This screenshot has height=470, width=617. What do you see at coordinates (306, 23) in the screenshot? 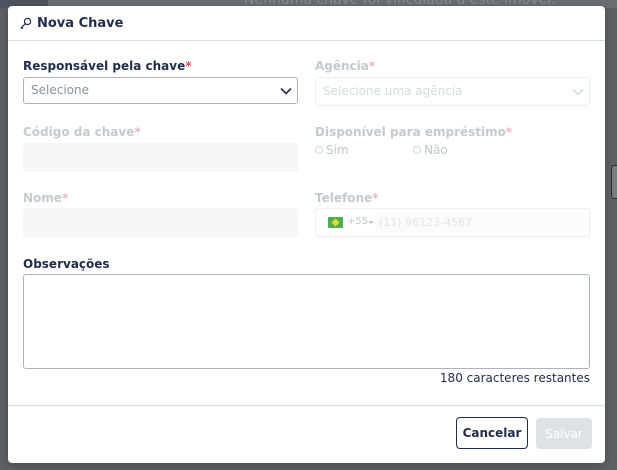
I see `modal-header: Nova Chave` at bounding box center [306, 23].